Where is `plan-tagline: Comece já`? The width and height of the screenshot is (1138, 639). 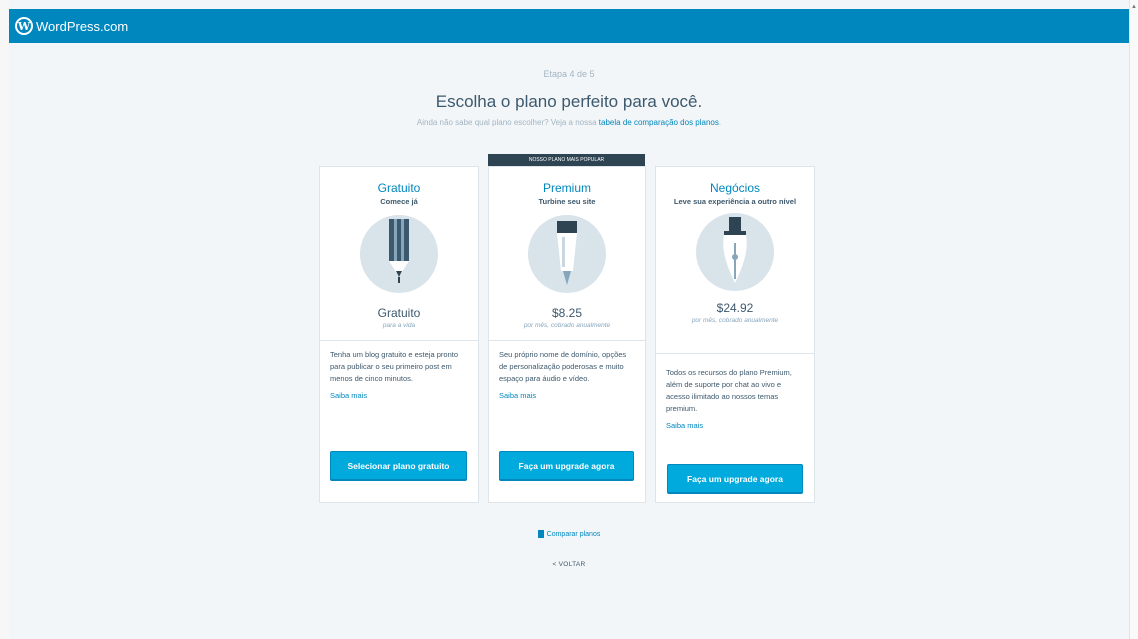
plan-tagline: Comece já is located at coordinates (399, 201).